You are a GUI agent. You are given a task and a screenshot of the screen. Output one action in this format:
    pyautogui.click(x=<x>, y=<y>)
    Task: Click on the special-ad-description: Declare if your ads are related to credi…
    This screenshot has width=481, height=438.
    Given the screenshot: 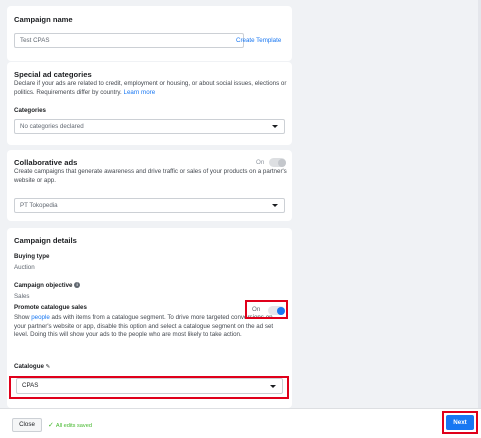 What is the action you would take?
    pyautogui.click(x=151, y=88)
    